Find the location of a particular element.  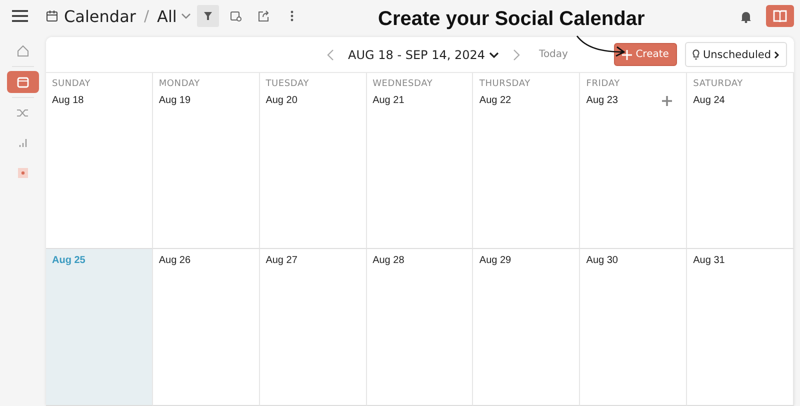

weekday-label: SATURDAY is located at coordinates (718, 84).